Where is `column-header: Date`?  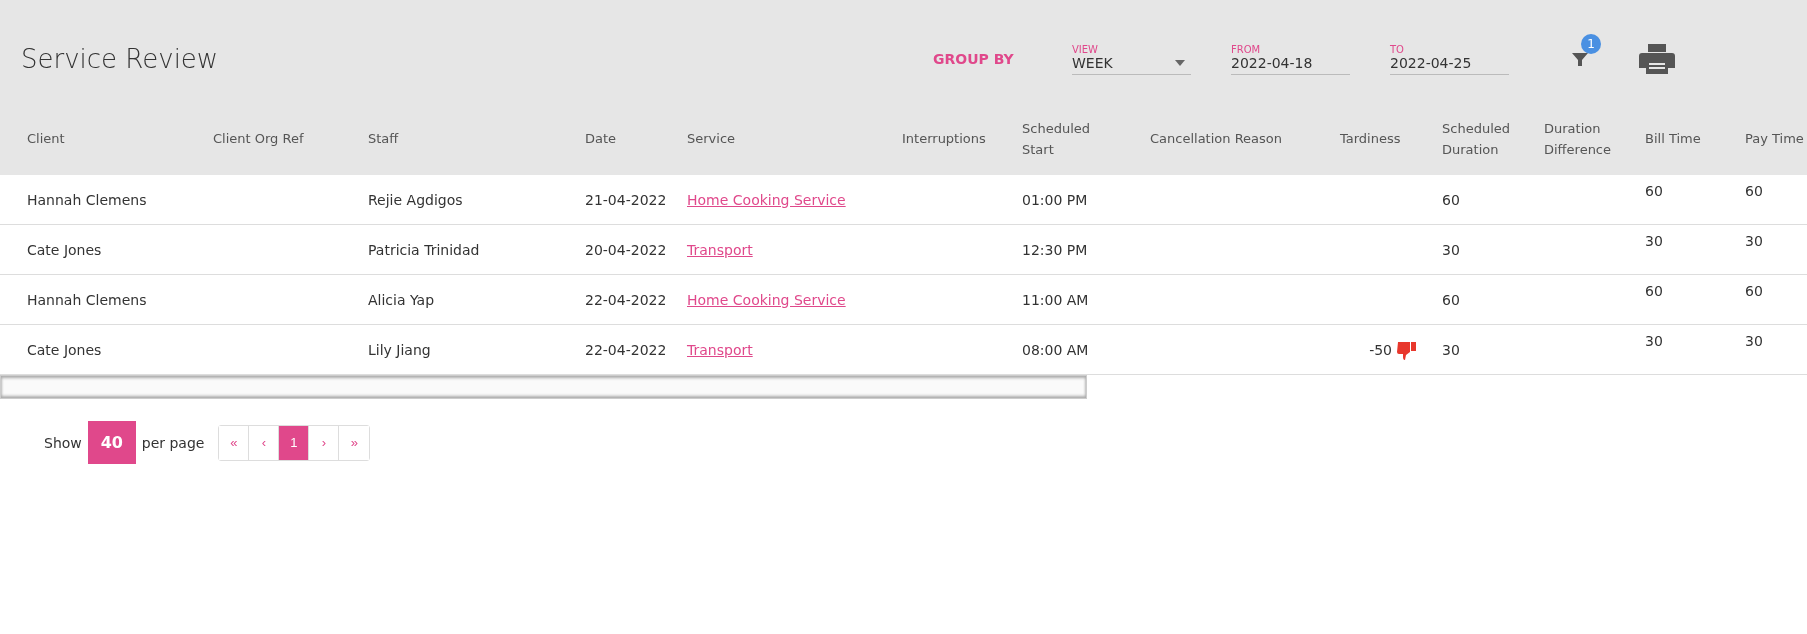
column-header: Date is located at coordinates (636, 139).